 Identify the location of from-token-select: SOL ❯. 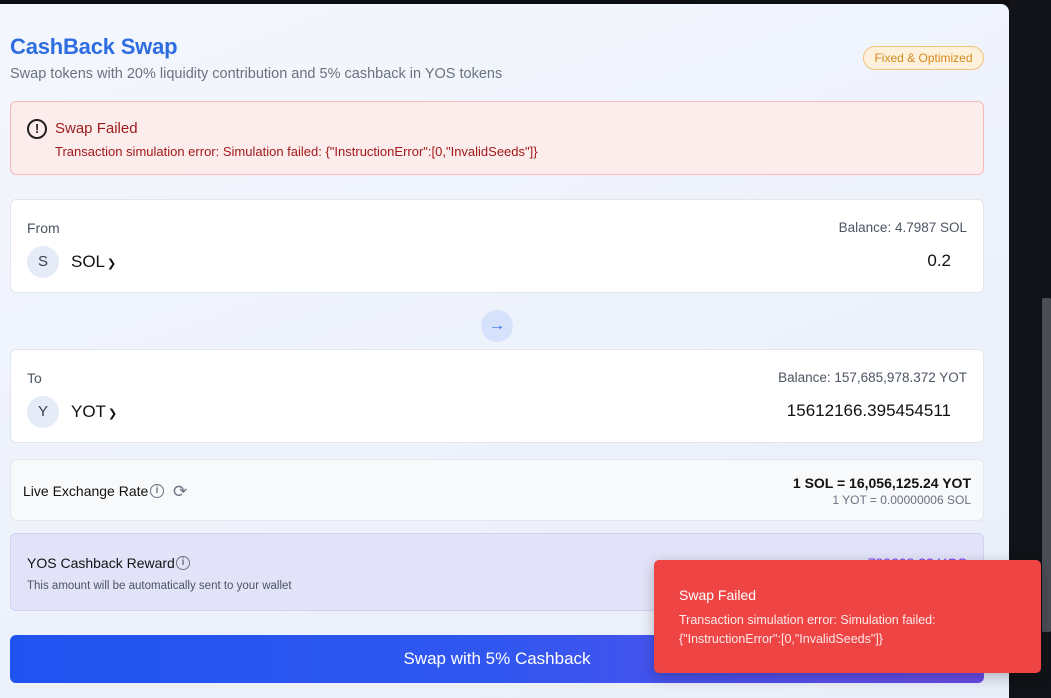
(93, 262).